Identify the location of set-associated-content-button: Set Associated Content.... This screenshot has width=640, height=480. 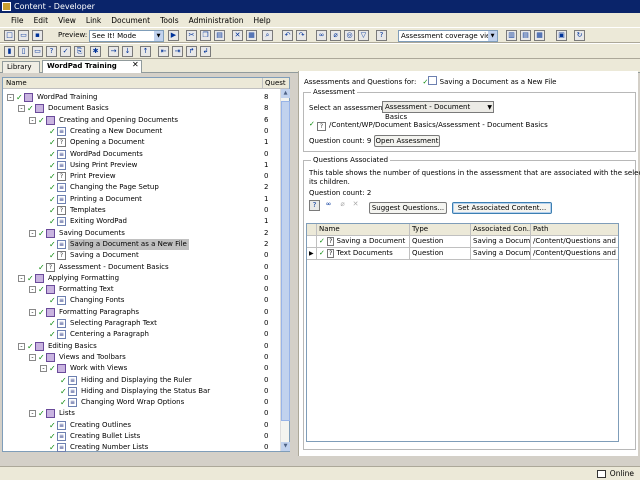
(502, 208).